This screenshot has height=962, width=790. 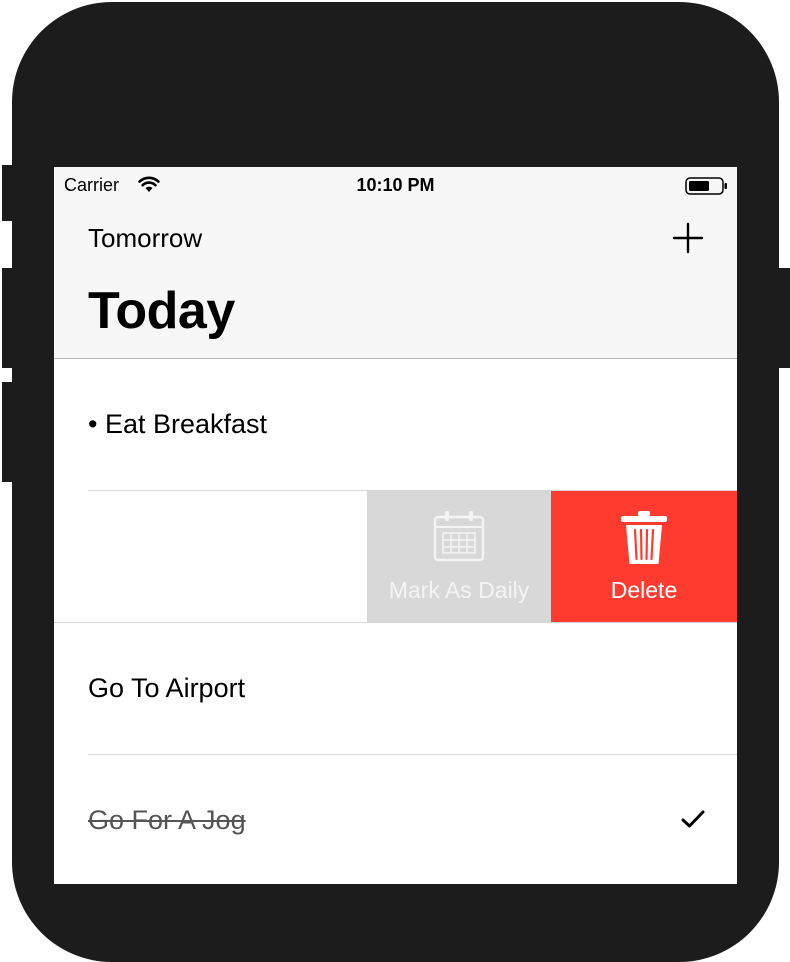 I want to click on back-button-tomorrow: Tomorrow, so click(x=145, y=238).